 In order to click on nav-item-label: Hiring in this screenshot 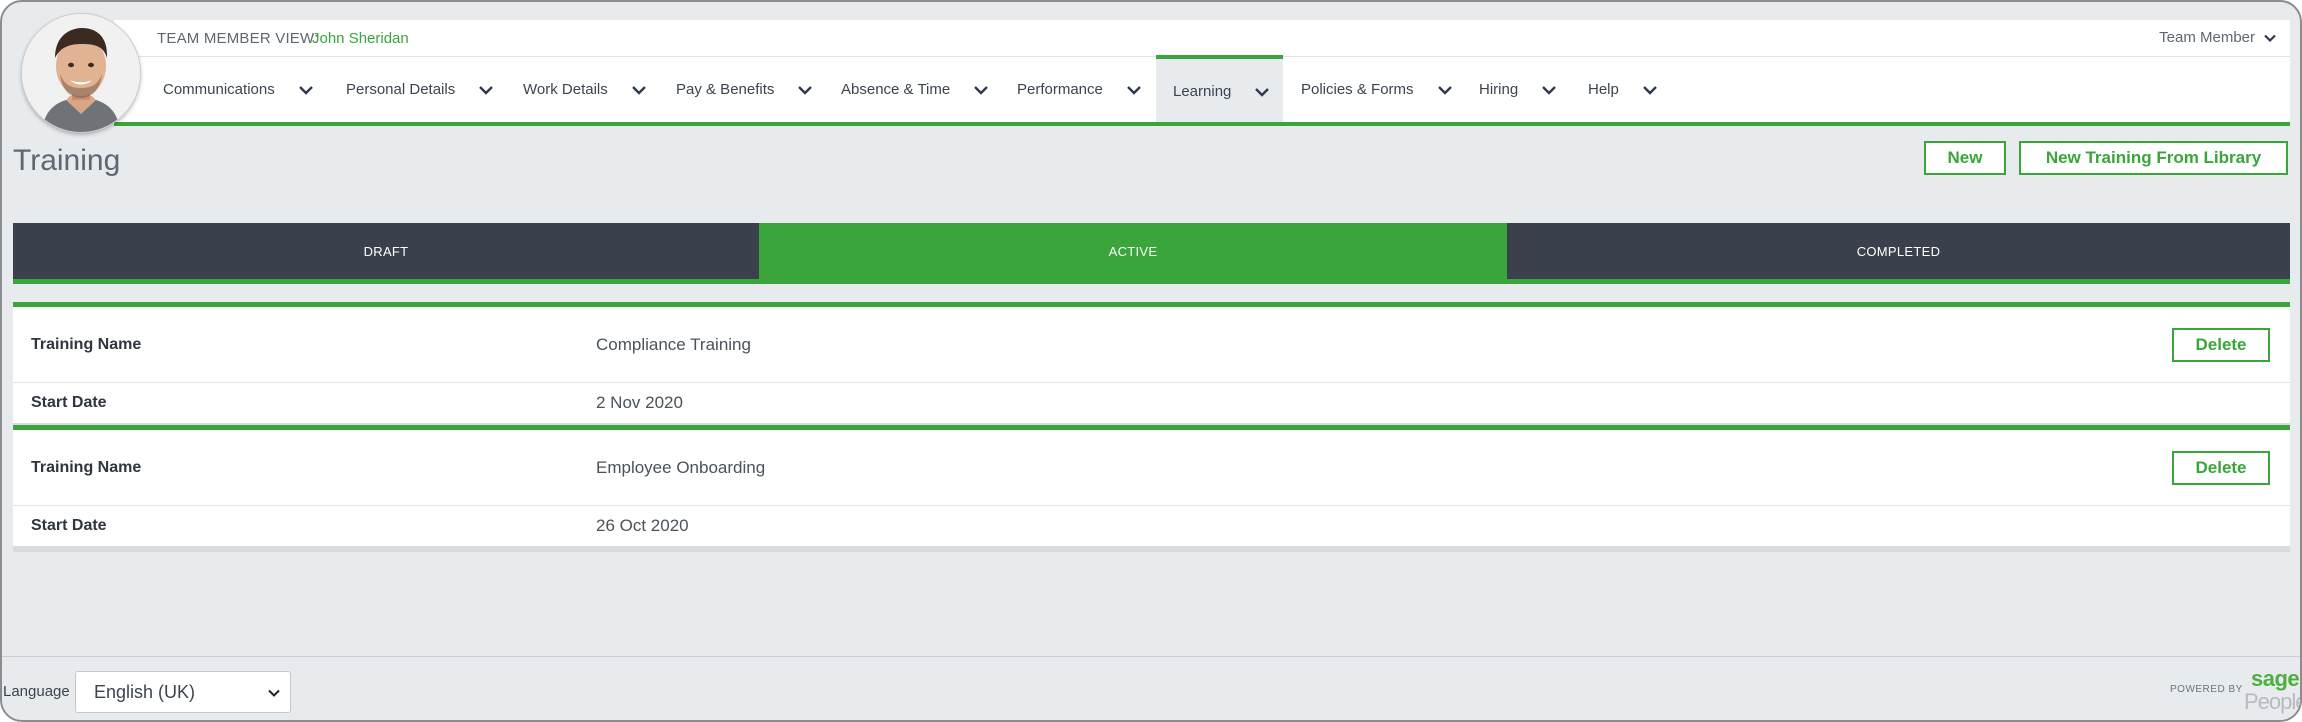, I will do `click(1499, 89)`.